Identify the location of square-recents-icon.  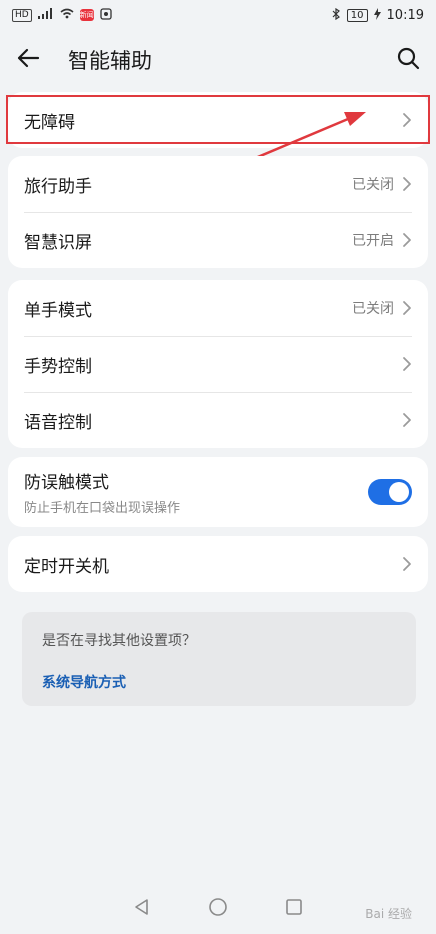
(294, 909).